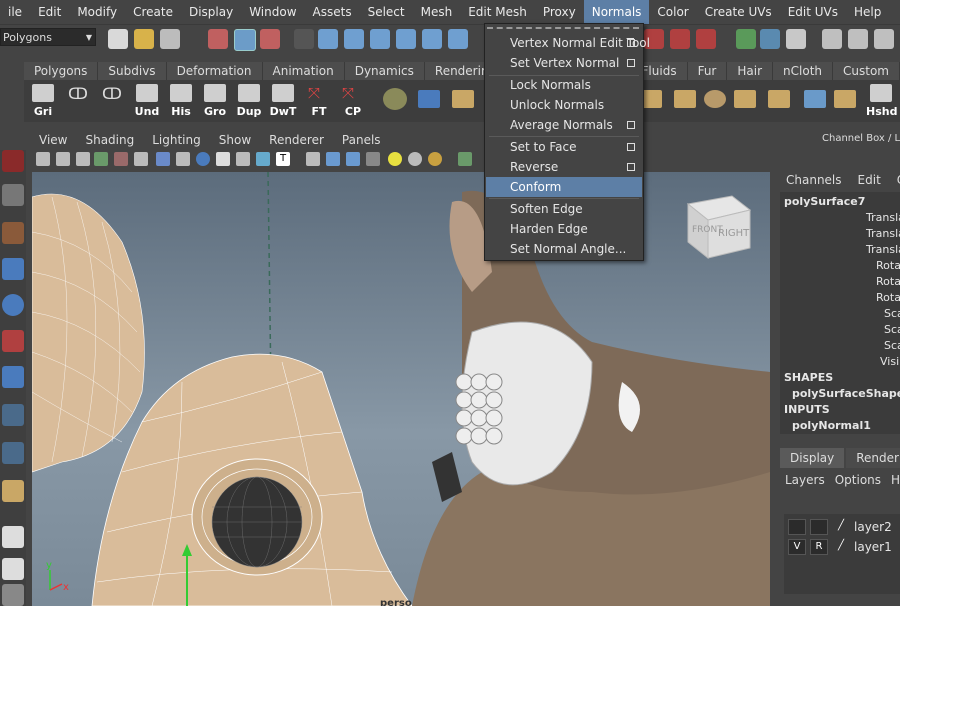 This screenshot has height=716, width=962. I want to click on attr-translate-x: Transla, so click(883, 218).